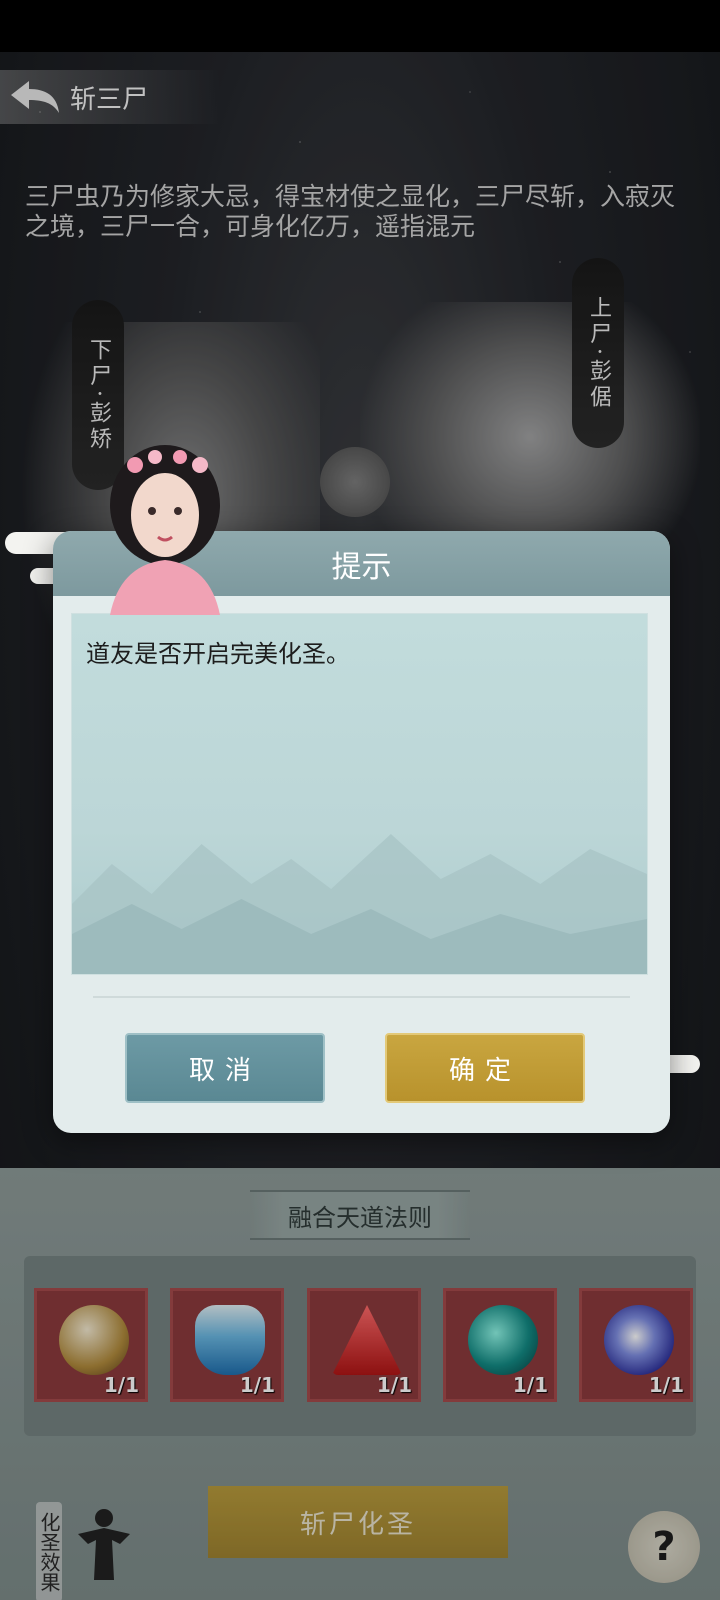  Describe the element at coordinates (218, 654) in the screenshot. I see `dialog-message: 道友是否开启完美化圣。` at that location.